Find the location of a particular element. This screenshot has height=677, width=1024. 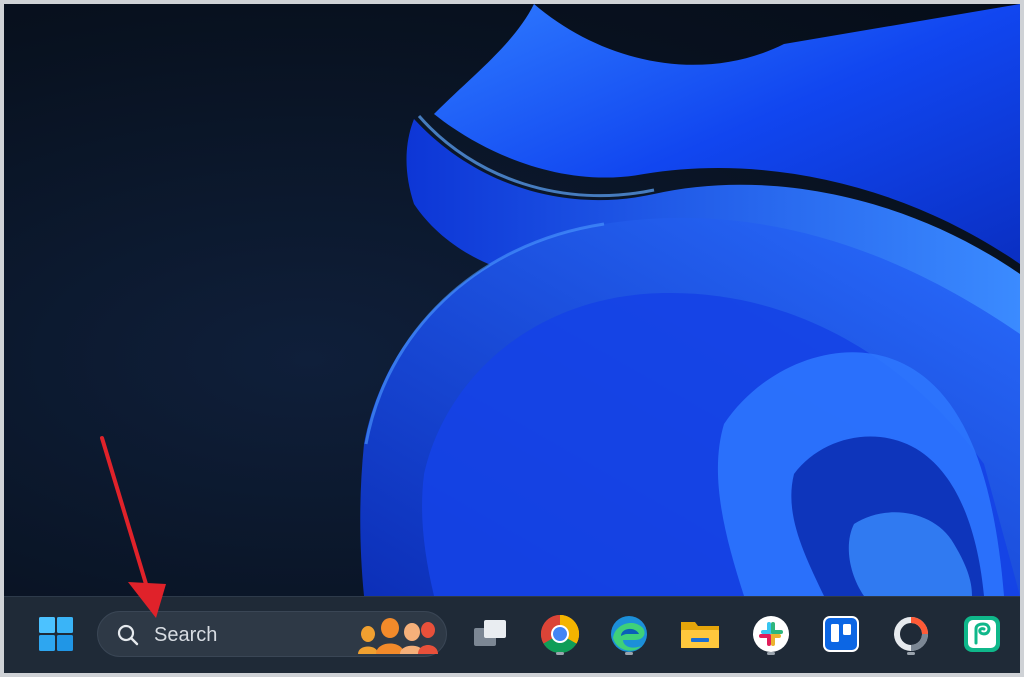

trello-icon is located at coordinates (841, 634).